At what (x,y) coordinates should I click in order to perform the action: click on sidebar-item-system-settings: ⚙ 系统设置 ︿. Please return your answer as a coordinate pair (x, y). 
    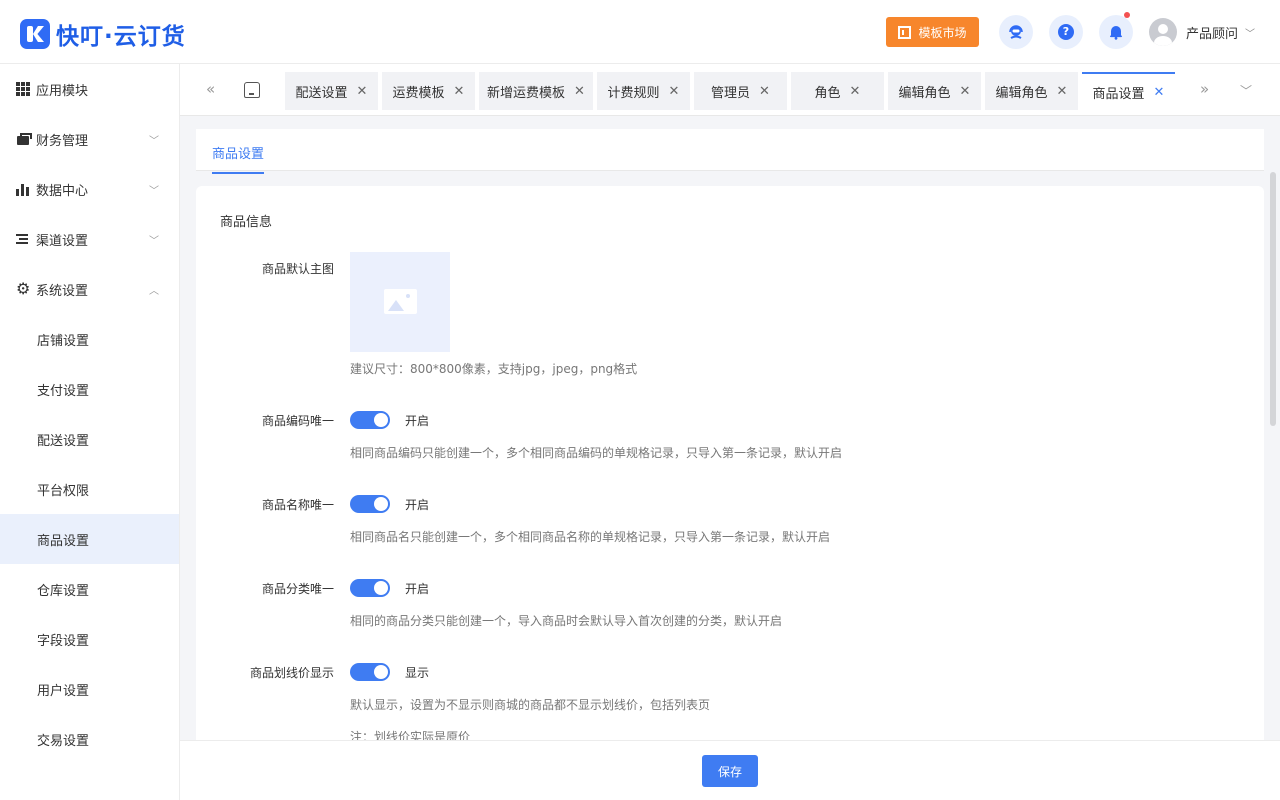
    Looking at the image, I should click on (89, 289).